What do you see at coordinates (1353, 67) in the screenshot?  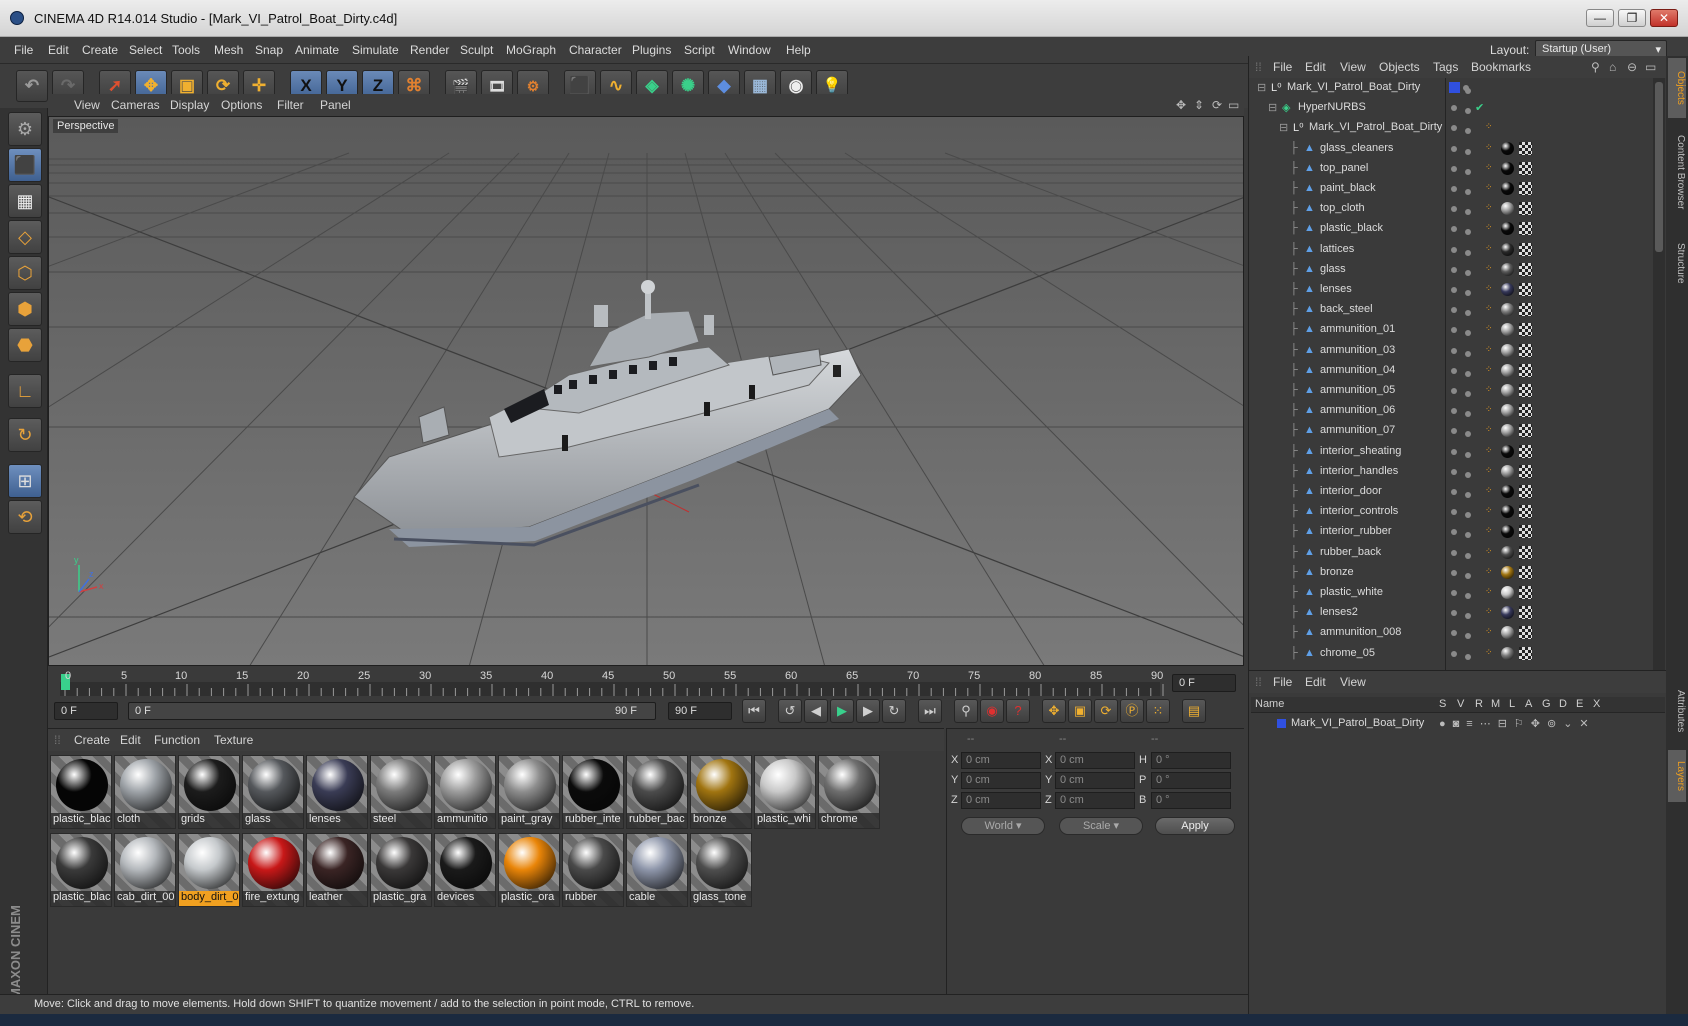 I see `object-menu-view: View` at bounding box center [1353, 67].